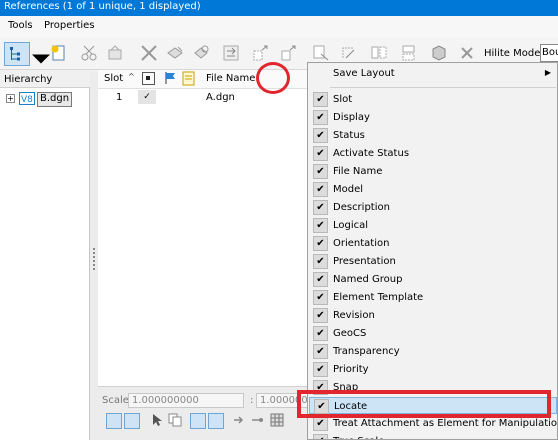 This screenshot has width=558, height=440. What do you see at coordinates (132, 421) in the screenshot?
I see `display-grid-button` at bounding box center [132, 421].